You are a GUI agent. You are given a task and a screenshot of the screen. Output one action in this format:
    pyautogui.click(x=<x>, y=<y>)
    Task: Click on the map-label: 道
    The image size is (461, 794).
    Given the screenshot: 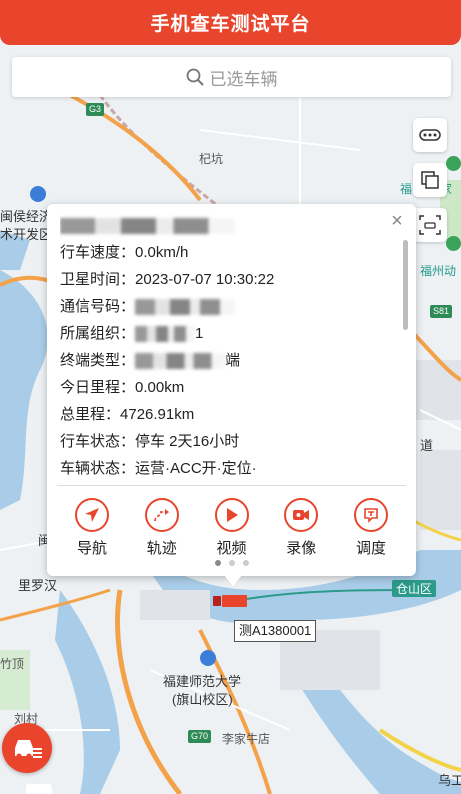 What is the action you would take?
    pyautogui.click(x=427, y=445)
    